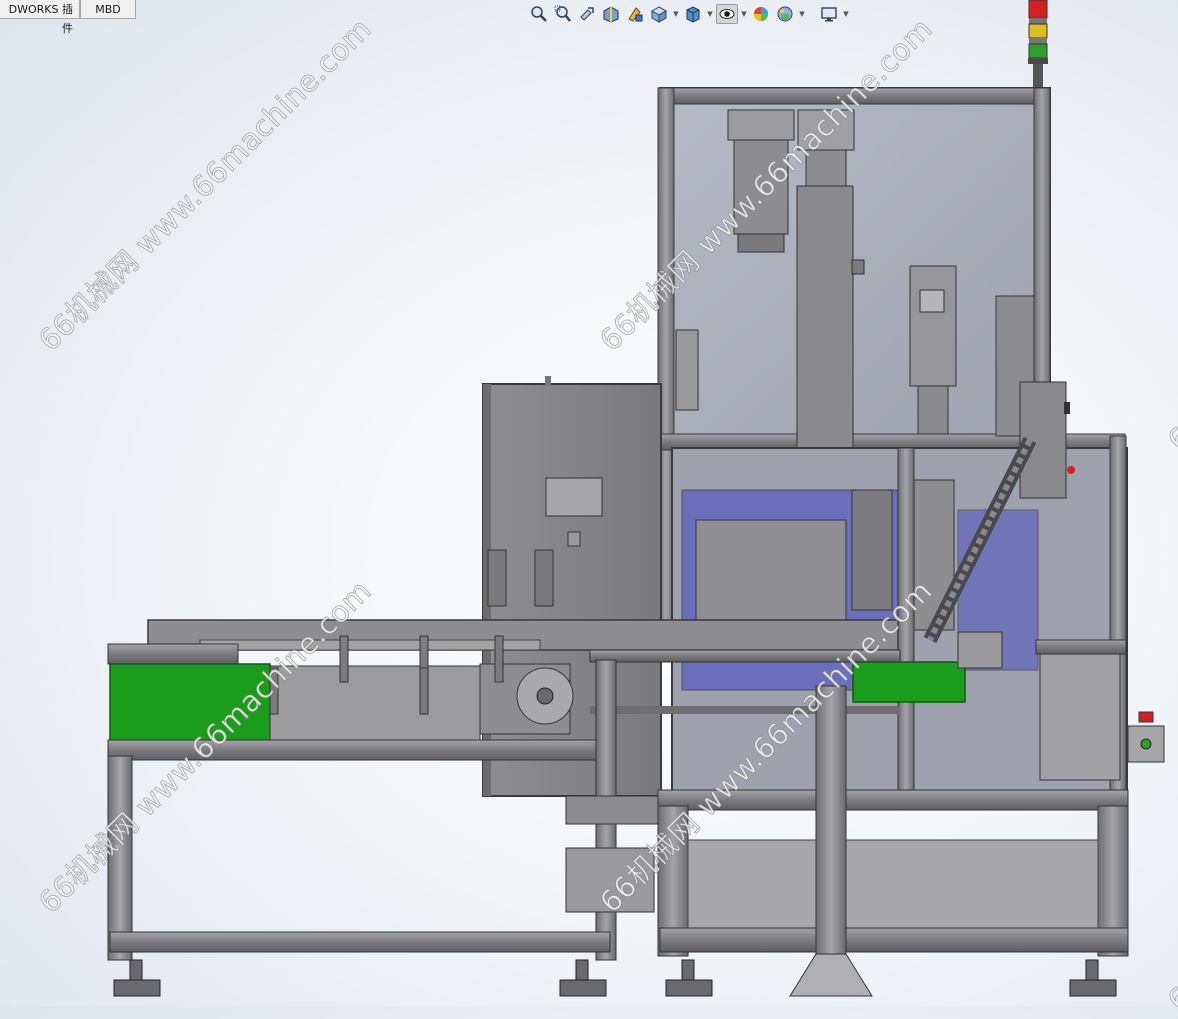 The image size is (1178, 1019). I want to click on apply-scene-icon, so click(785, 14).